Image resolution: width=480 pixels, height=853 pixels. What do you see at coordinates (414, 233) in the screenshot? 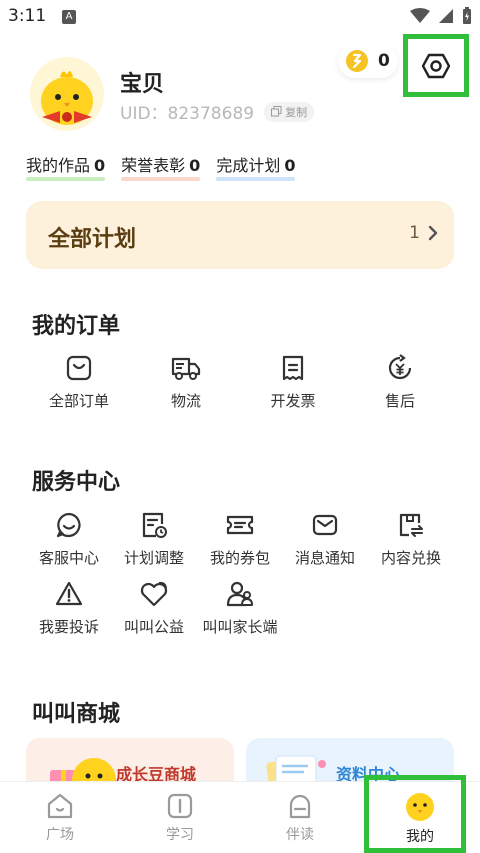
I see `plan-count: 1` at bounding box center [414, 233].